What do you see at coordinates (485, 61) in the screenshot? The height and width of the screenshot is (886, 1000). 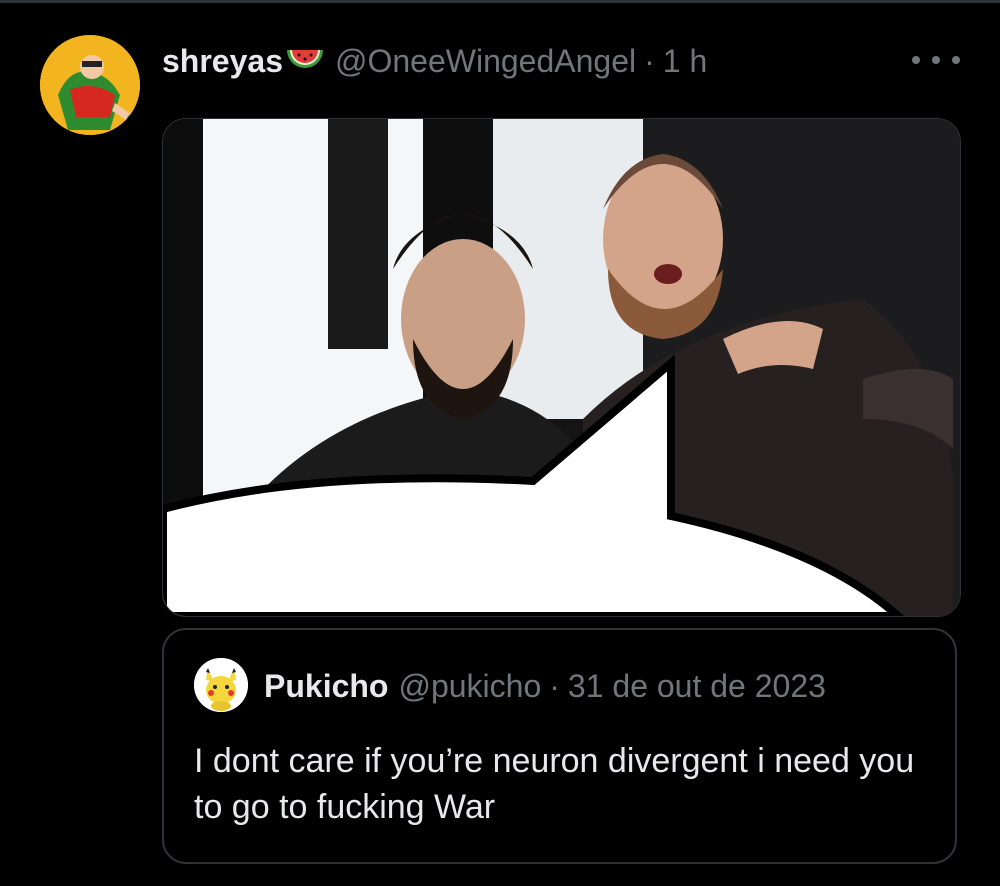 I see `author-handle: @OneeWingedAngel` at bounding box center [485, 61].